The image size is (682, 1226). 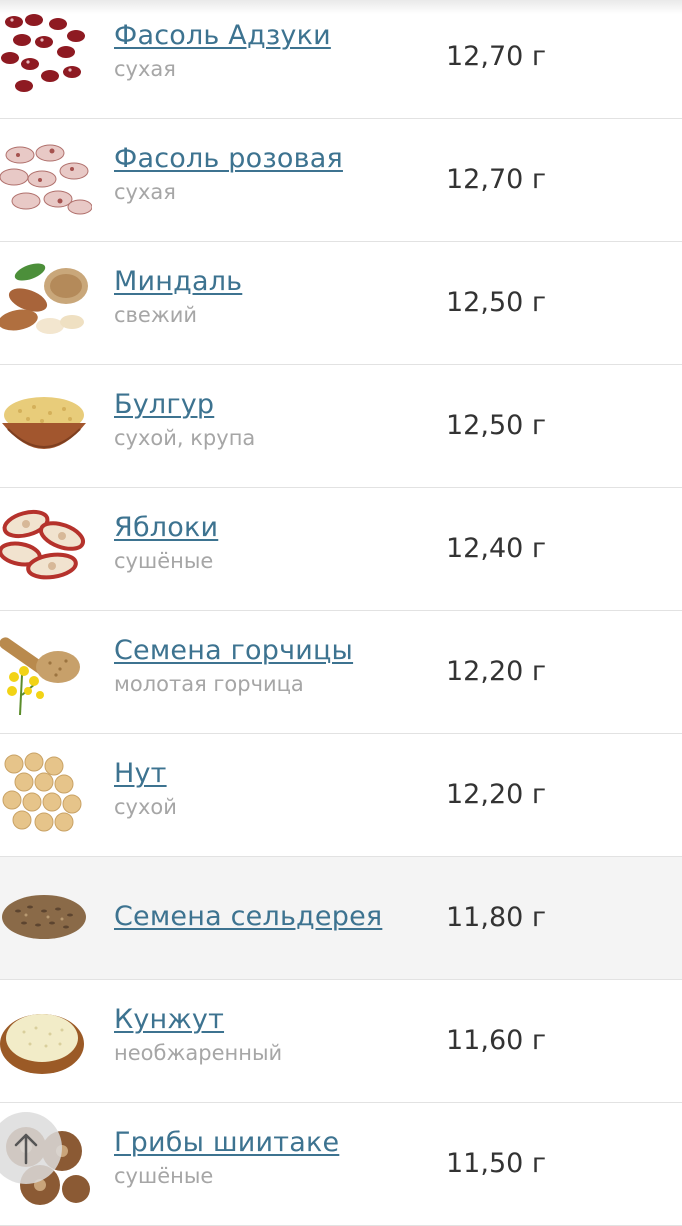 I want to click on item-text: Яблоки сушёные, so click(x=166, y=542).